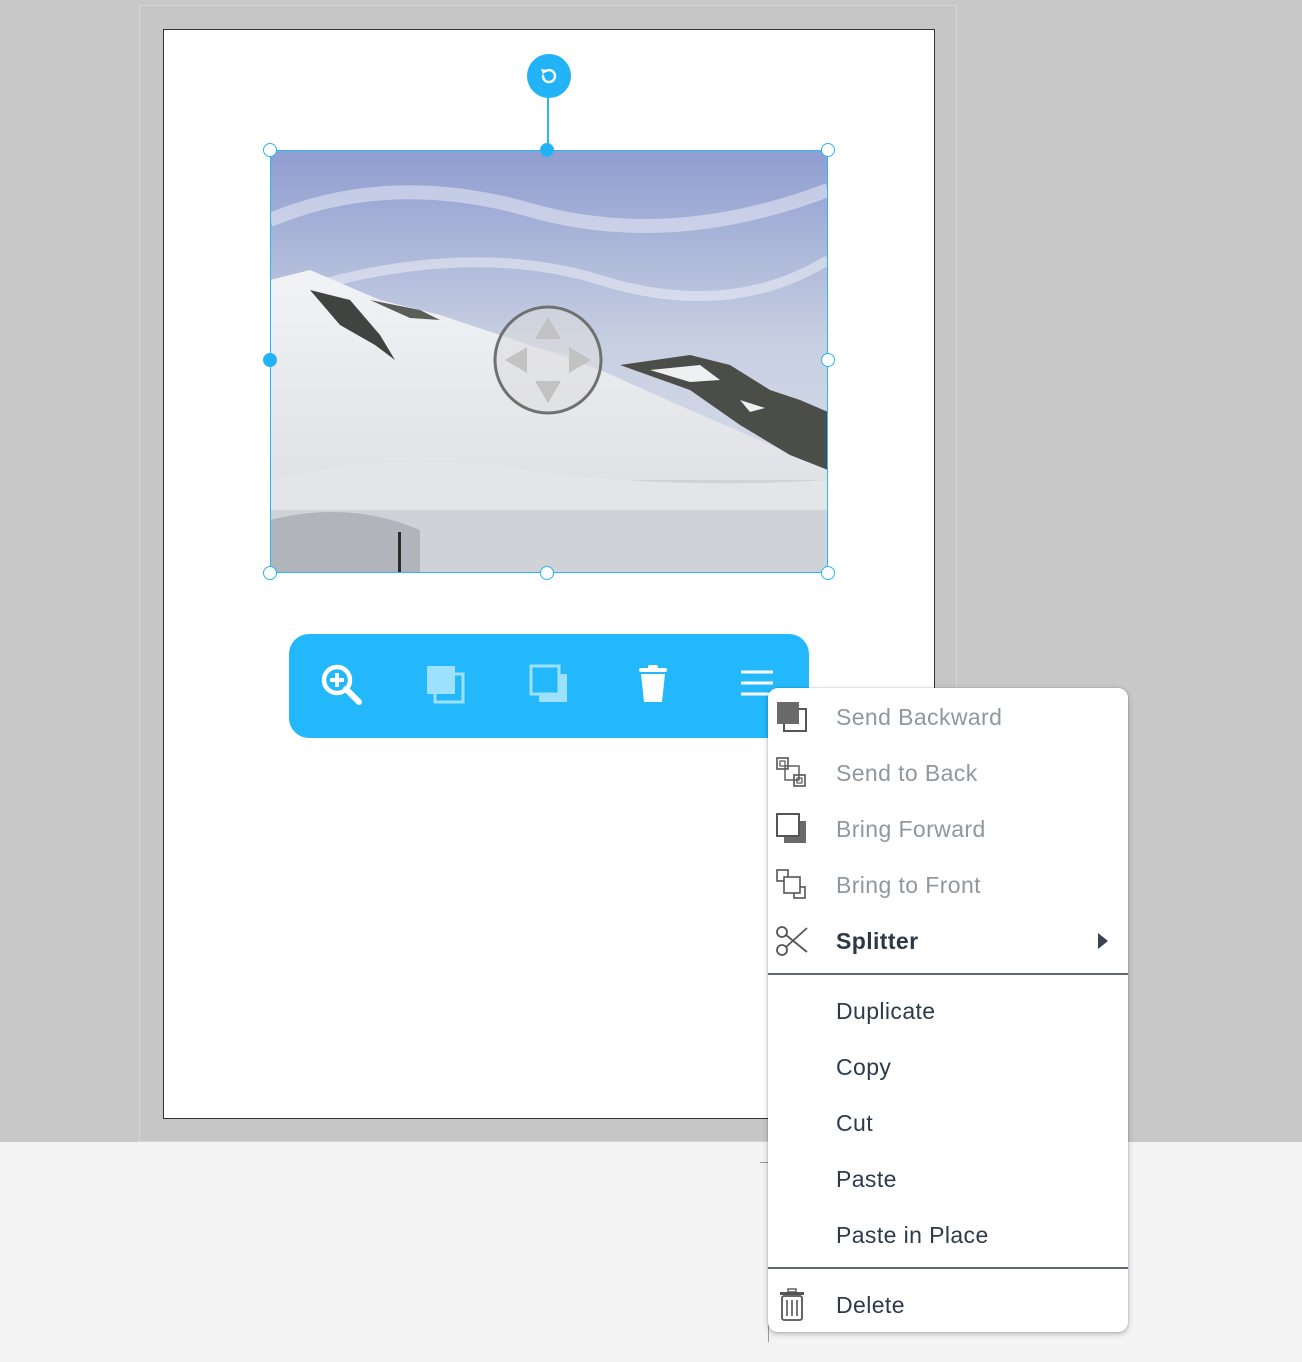 This screenshot has width=1302, height=1362. Describe the element at coordinates (828, 150) in the screenshot. I see `resize-handle-top-right` at that location.